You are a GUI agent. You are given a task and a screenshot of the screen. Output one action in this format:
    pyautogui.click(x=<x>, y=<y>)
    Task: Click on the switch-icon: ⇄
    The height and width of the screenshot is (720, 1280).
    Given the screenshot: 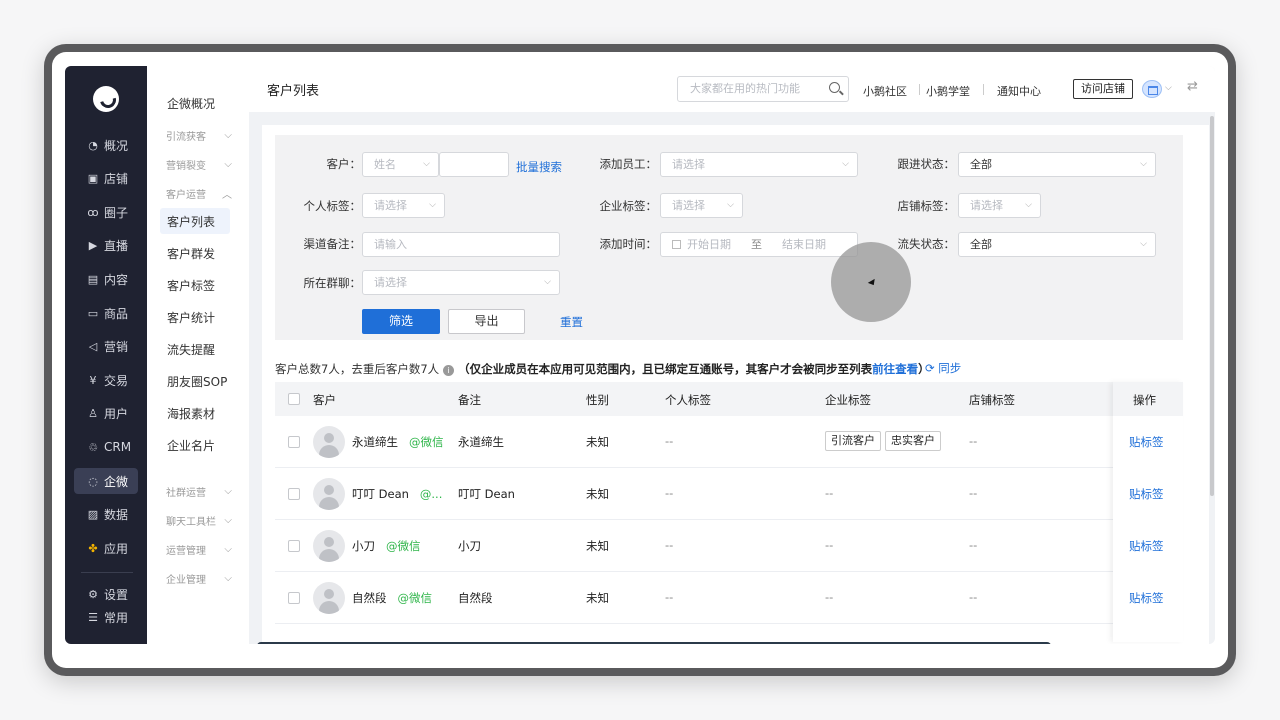 What is the action you would take?
    pyautogui.click(x=1192, y=86)
    